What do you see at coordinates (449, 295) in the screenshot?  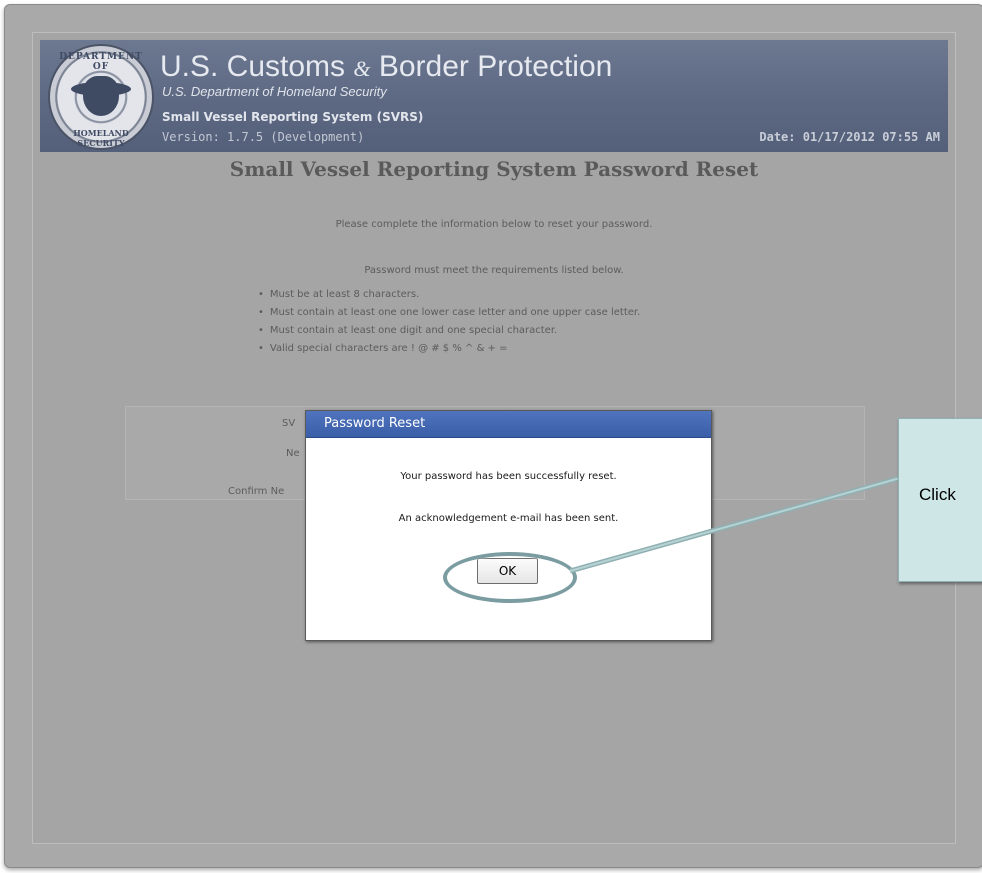 I see `requirement-item: Must be at least 8 characters.` at bounding box center [449, 295].